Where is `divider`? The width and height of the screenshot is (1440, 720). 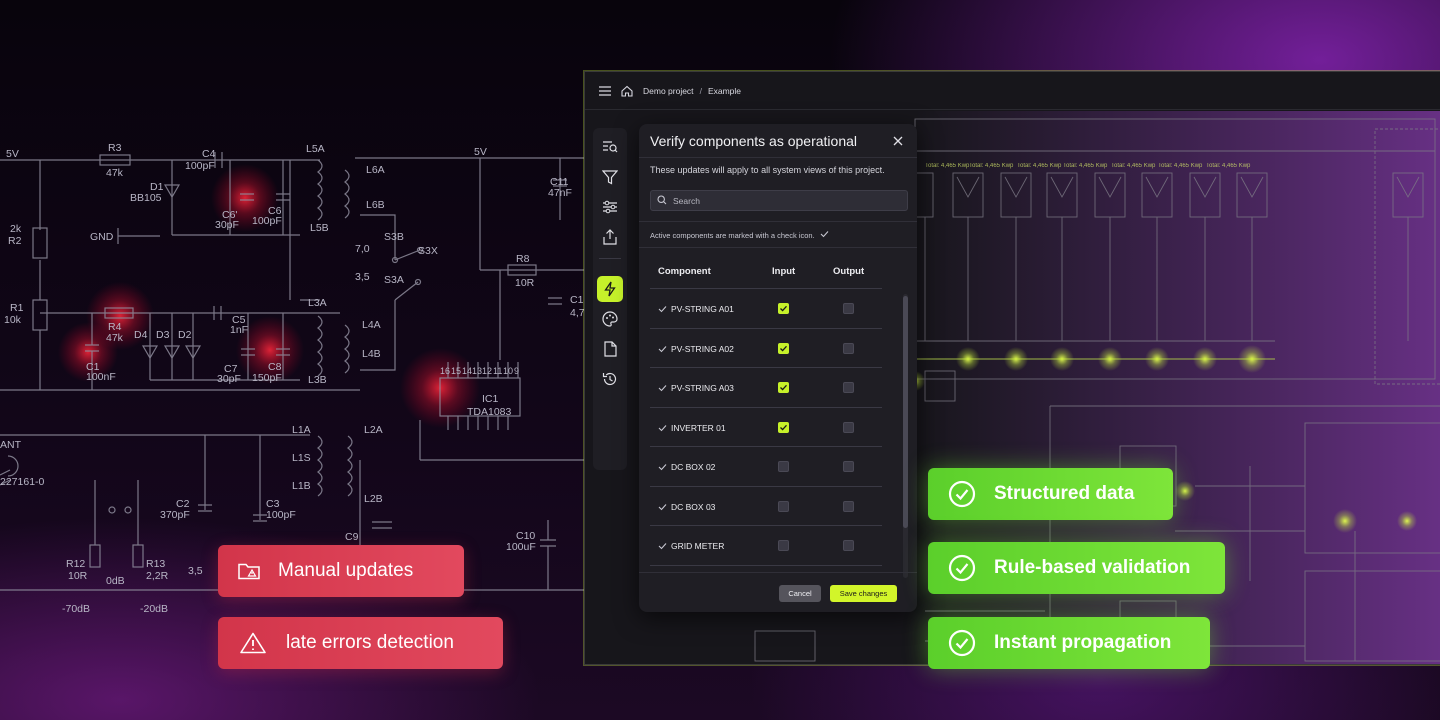 divider is located at coordinates (778, 247).